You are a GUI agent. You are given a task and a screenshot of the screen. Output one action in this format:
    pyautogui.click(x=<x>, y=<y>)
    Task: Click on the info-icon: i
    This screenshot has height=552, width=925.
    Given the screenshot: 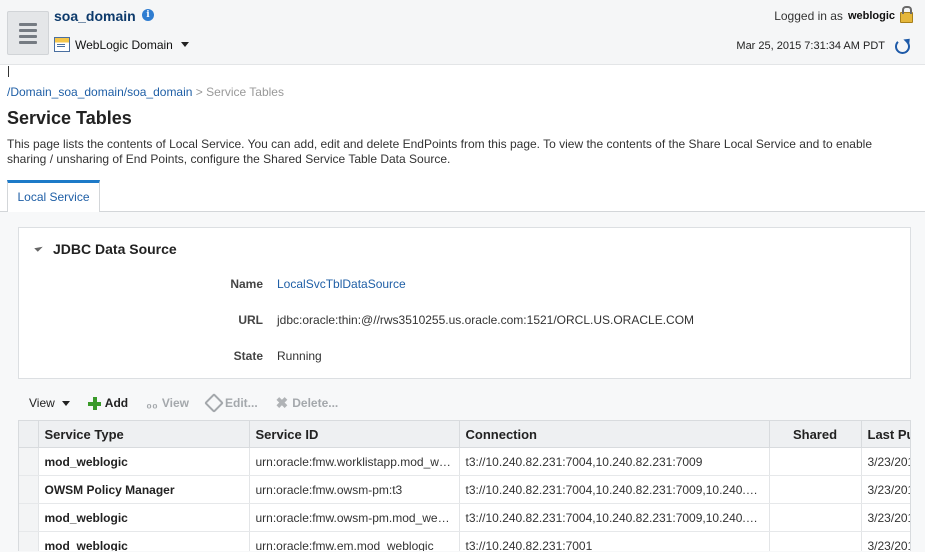 What is the action you would take?
    pyautogui.click(x=148, y=15)
    